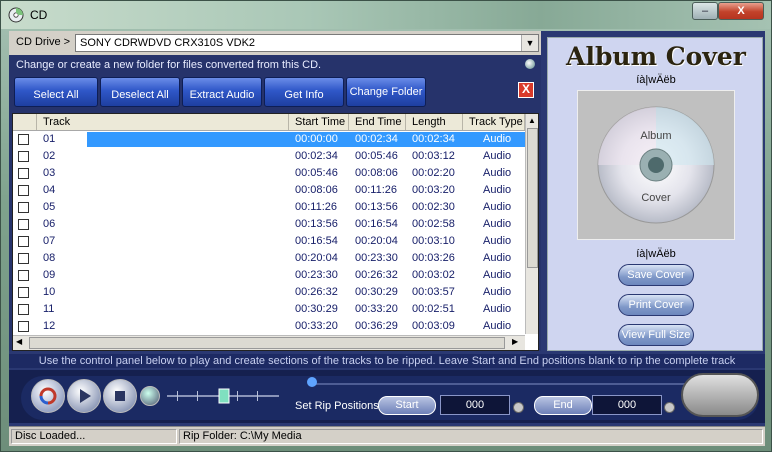  I want to click on end-reset-icon, so click(669, 407).